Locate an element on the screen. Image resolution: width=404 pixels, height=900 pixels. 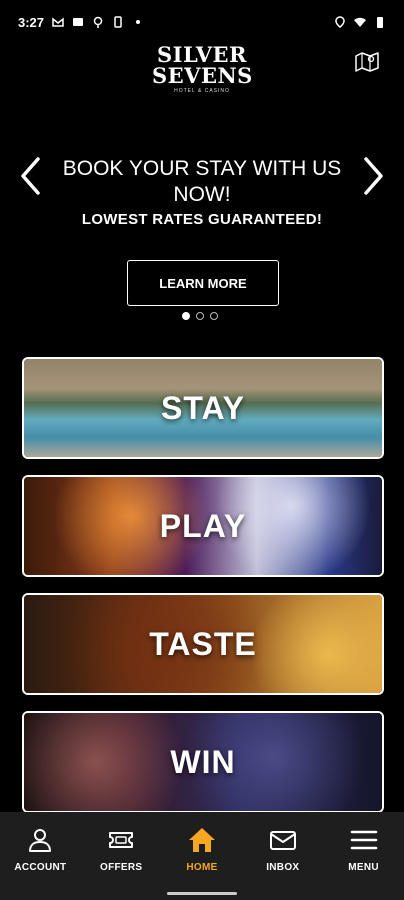
home-indicator is located at coordinates (202, 893).